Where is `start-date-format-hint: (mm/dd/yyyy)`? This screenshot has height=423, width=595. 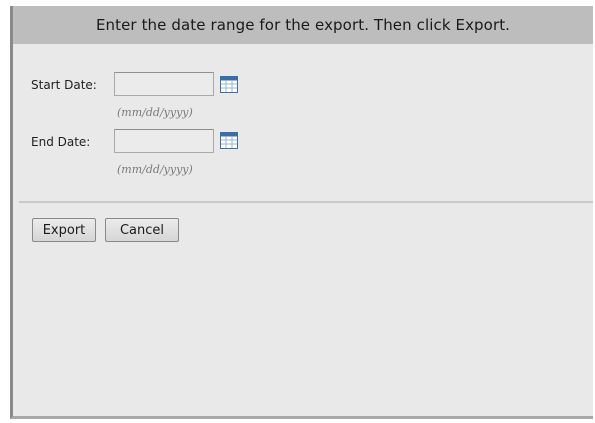
start-date-format-hint: (mm/dd/yyyy) is located at coordinates (155, 112).